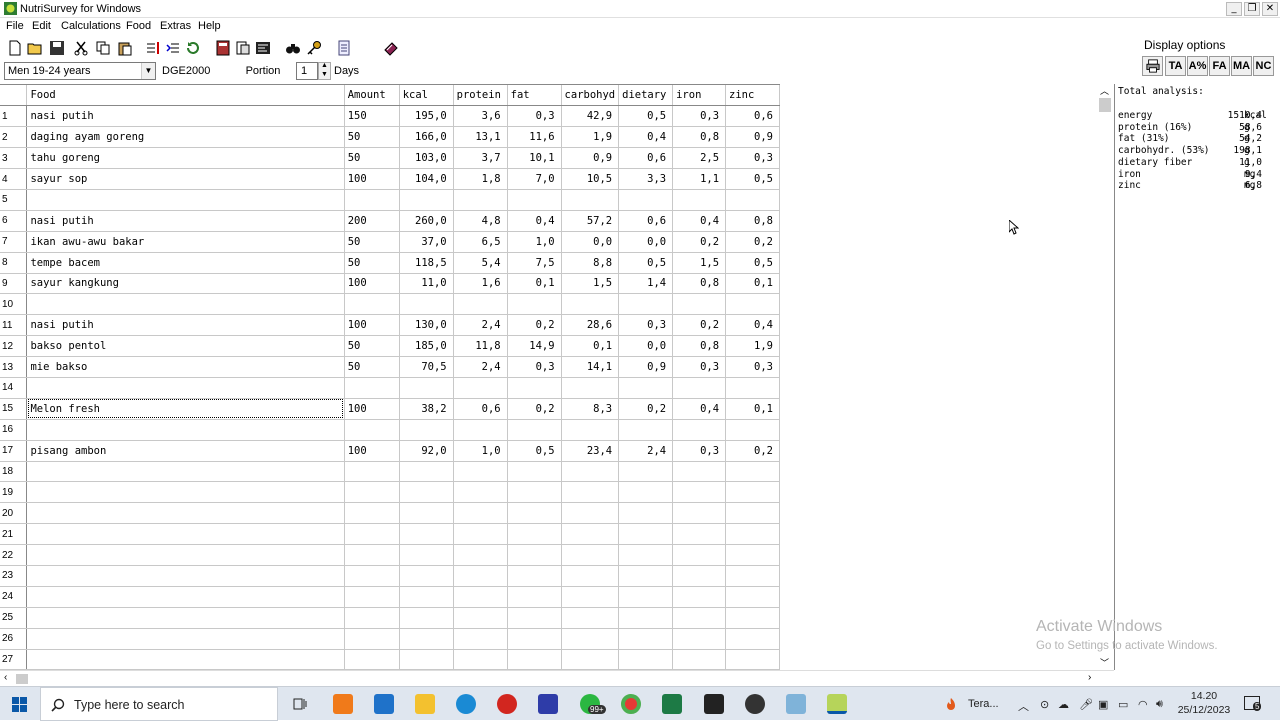 This screenshot has height=721, width=1280. What do you see at coordinates (426, 179) in the screenshot?
I see `cell-kcal: 104,0` at bounding box center [426, 179].